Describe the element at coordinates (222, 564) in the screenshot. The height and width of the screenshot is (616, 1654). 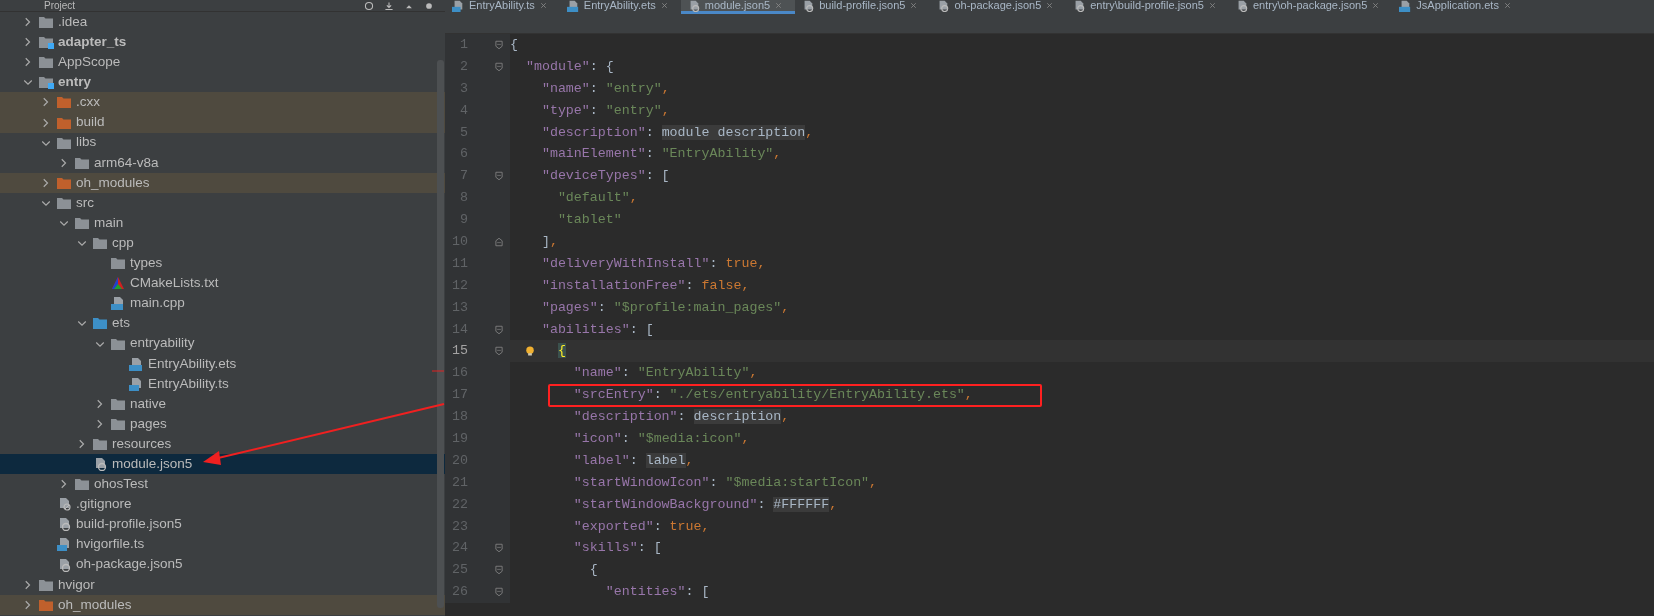
I see `tree-item: oh-package.json5` at that location.